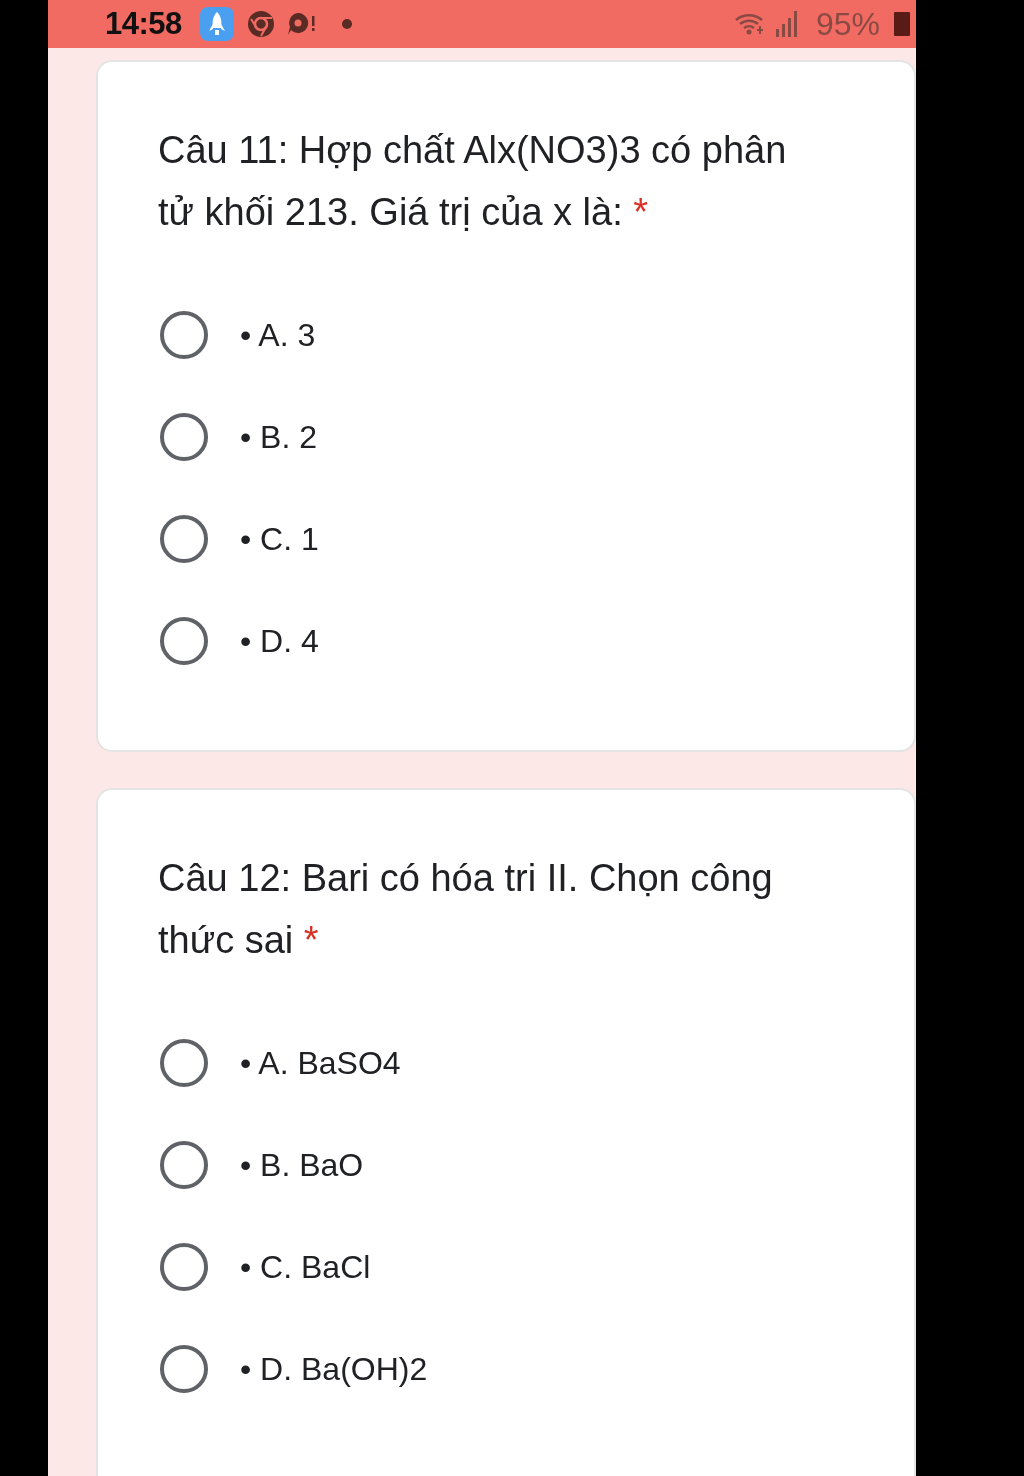 This screenshot has width=1024, height=1476. Describe the element at coordinates (473, 181) in the screenshot. I see `question-title: Câu 11: Hợp chất Alx(NO3)3 có phân tử khối 213. Giá trị của x là: *` at that location.